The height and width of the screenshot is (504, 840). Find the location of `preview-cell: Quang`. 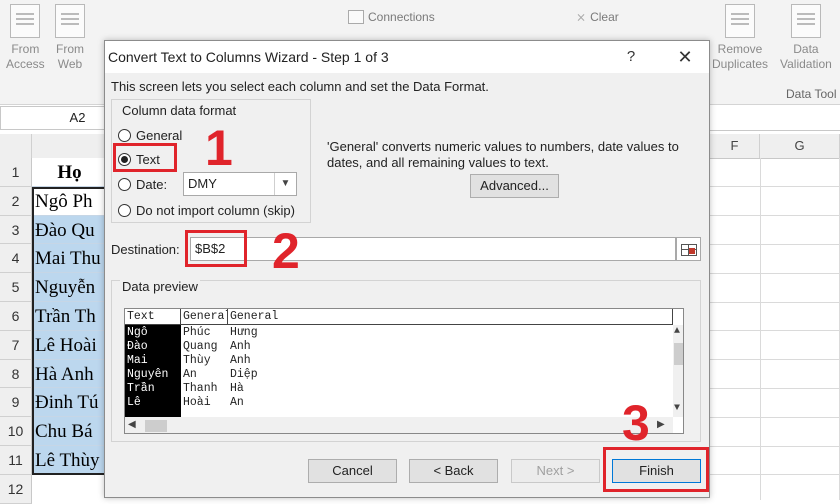

preview-cell: Quang is located at coordinates (200, 346).